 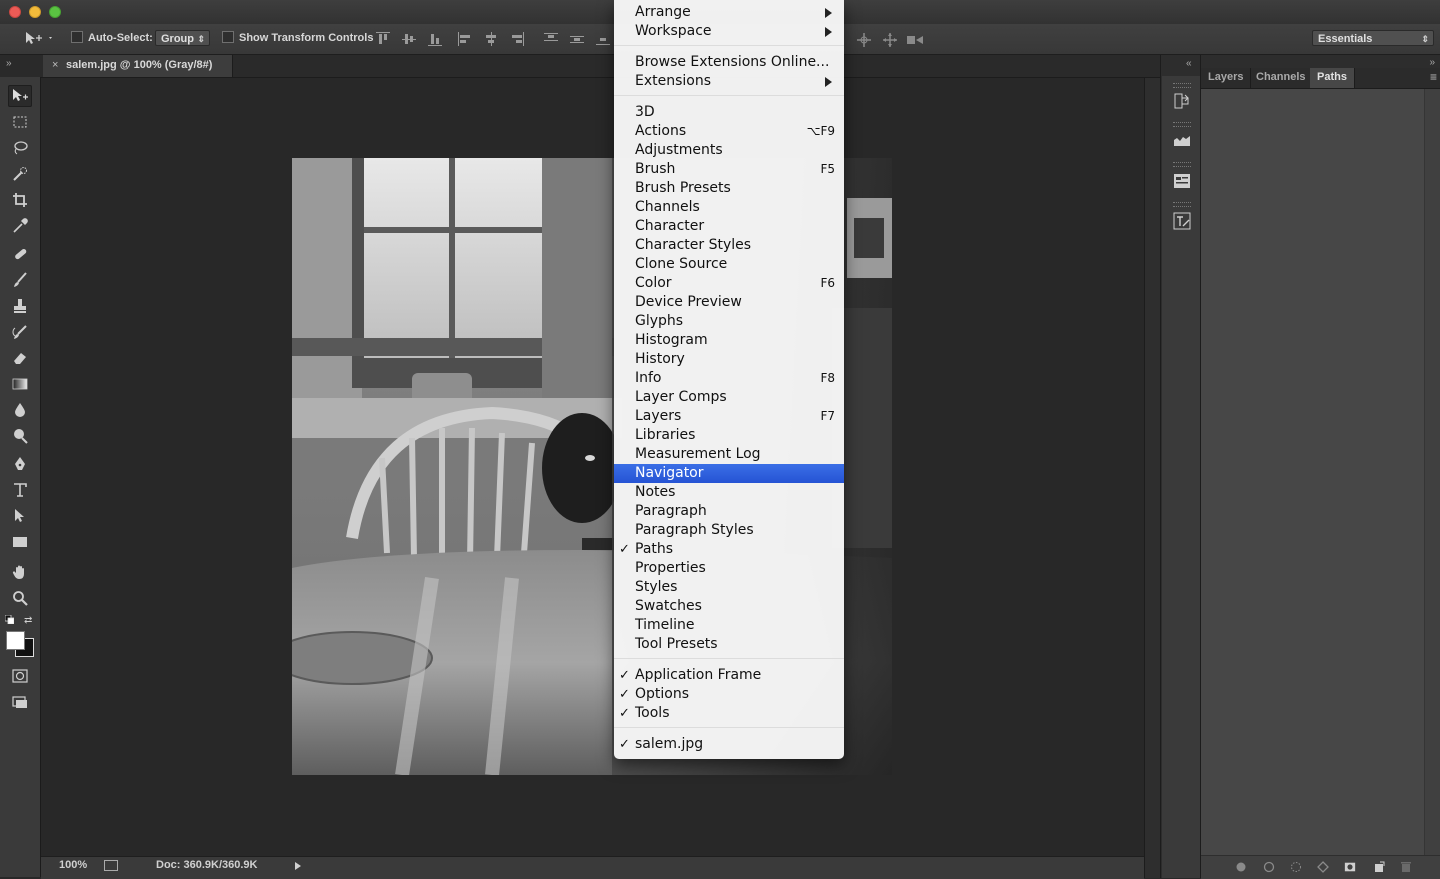 What do you see at coordinates (729, 302) in the screenshot?
I see `menu-item-device-preview: Device Preview` at bounding box center [729, 302].